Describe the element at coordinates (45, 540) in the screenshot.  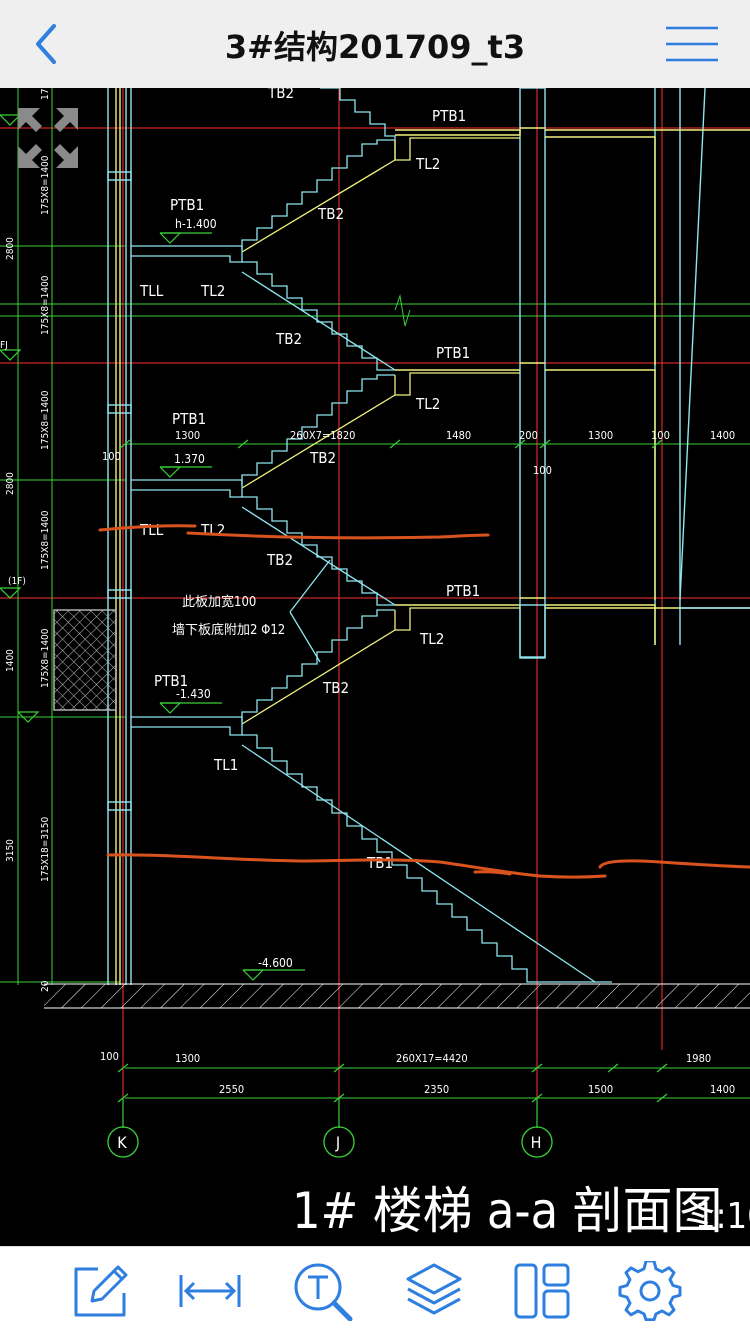
I see `left-dim-6: 175X8=1400` at that location.